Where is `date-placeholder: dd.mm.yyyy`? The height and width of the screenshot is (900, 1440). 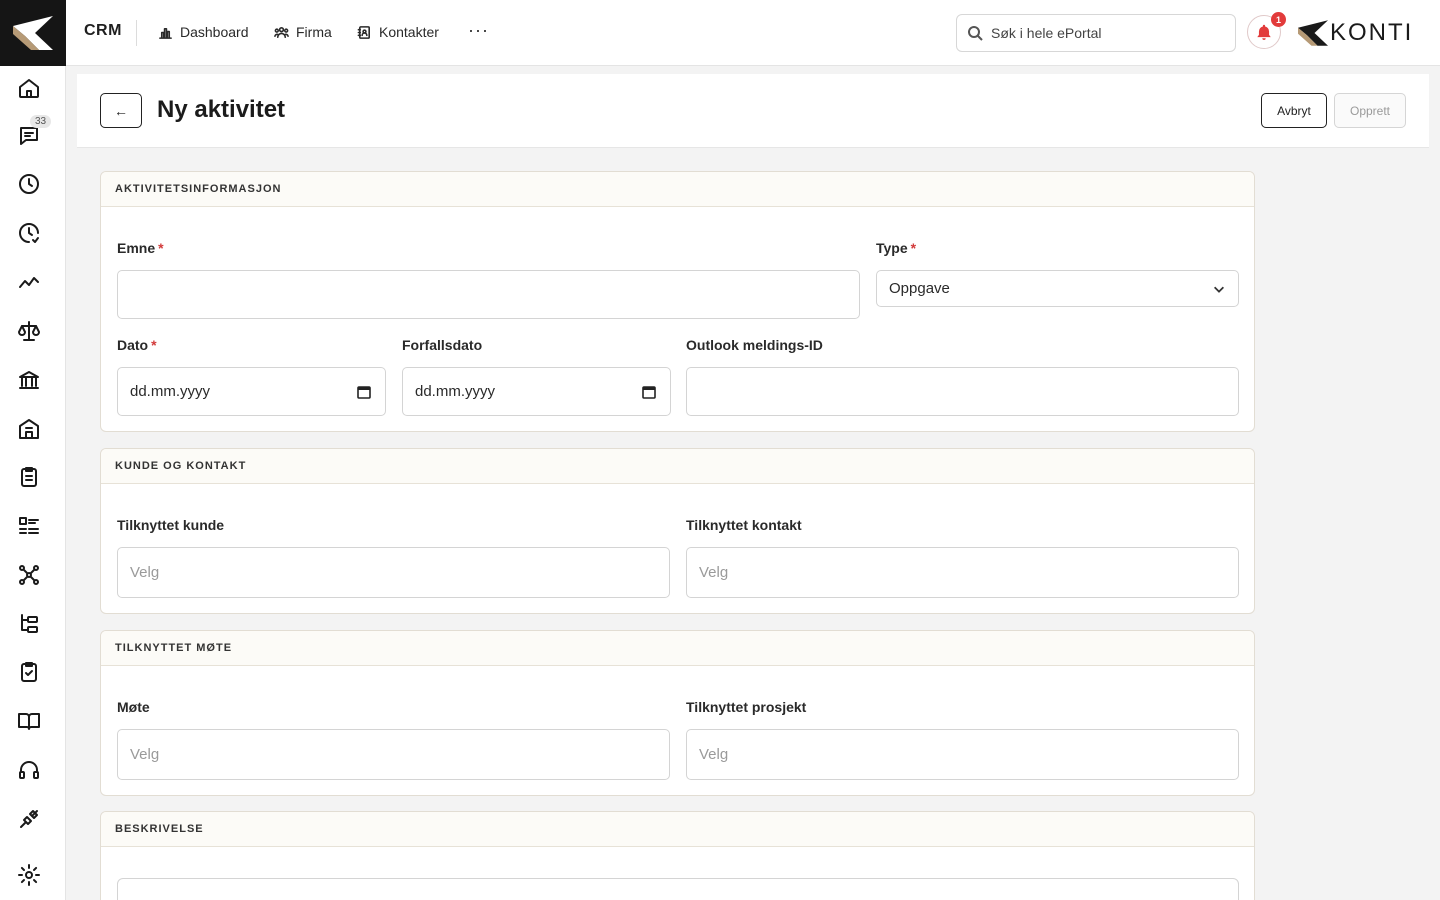
date-placeholder: dd.mm.yyyy is located at coordinates (170, 391).